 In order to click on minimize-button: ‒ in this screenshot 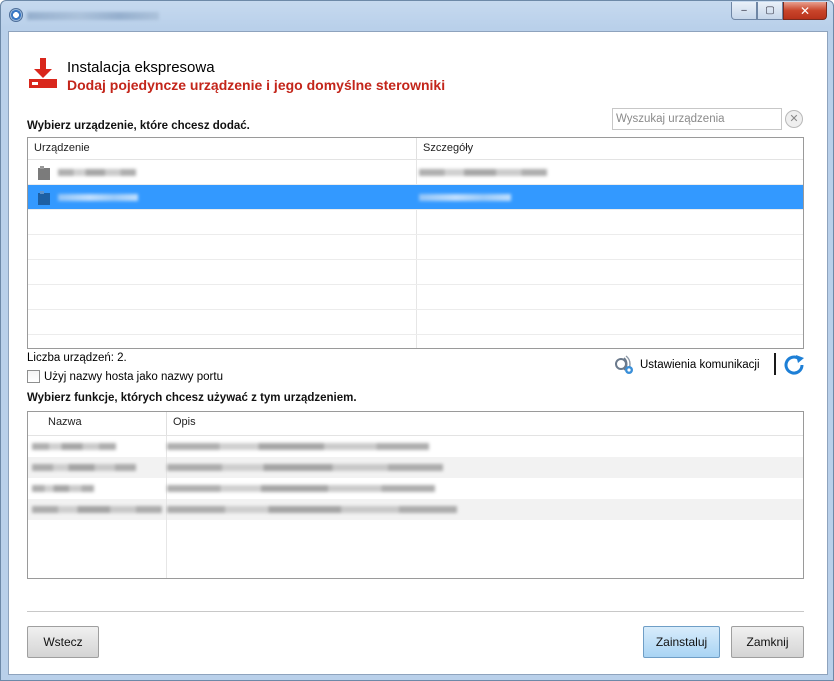, I will do `click(744, 11)`.